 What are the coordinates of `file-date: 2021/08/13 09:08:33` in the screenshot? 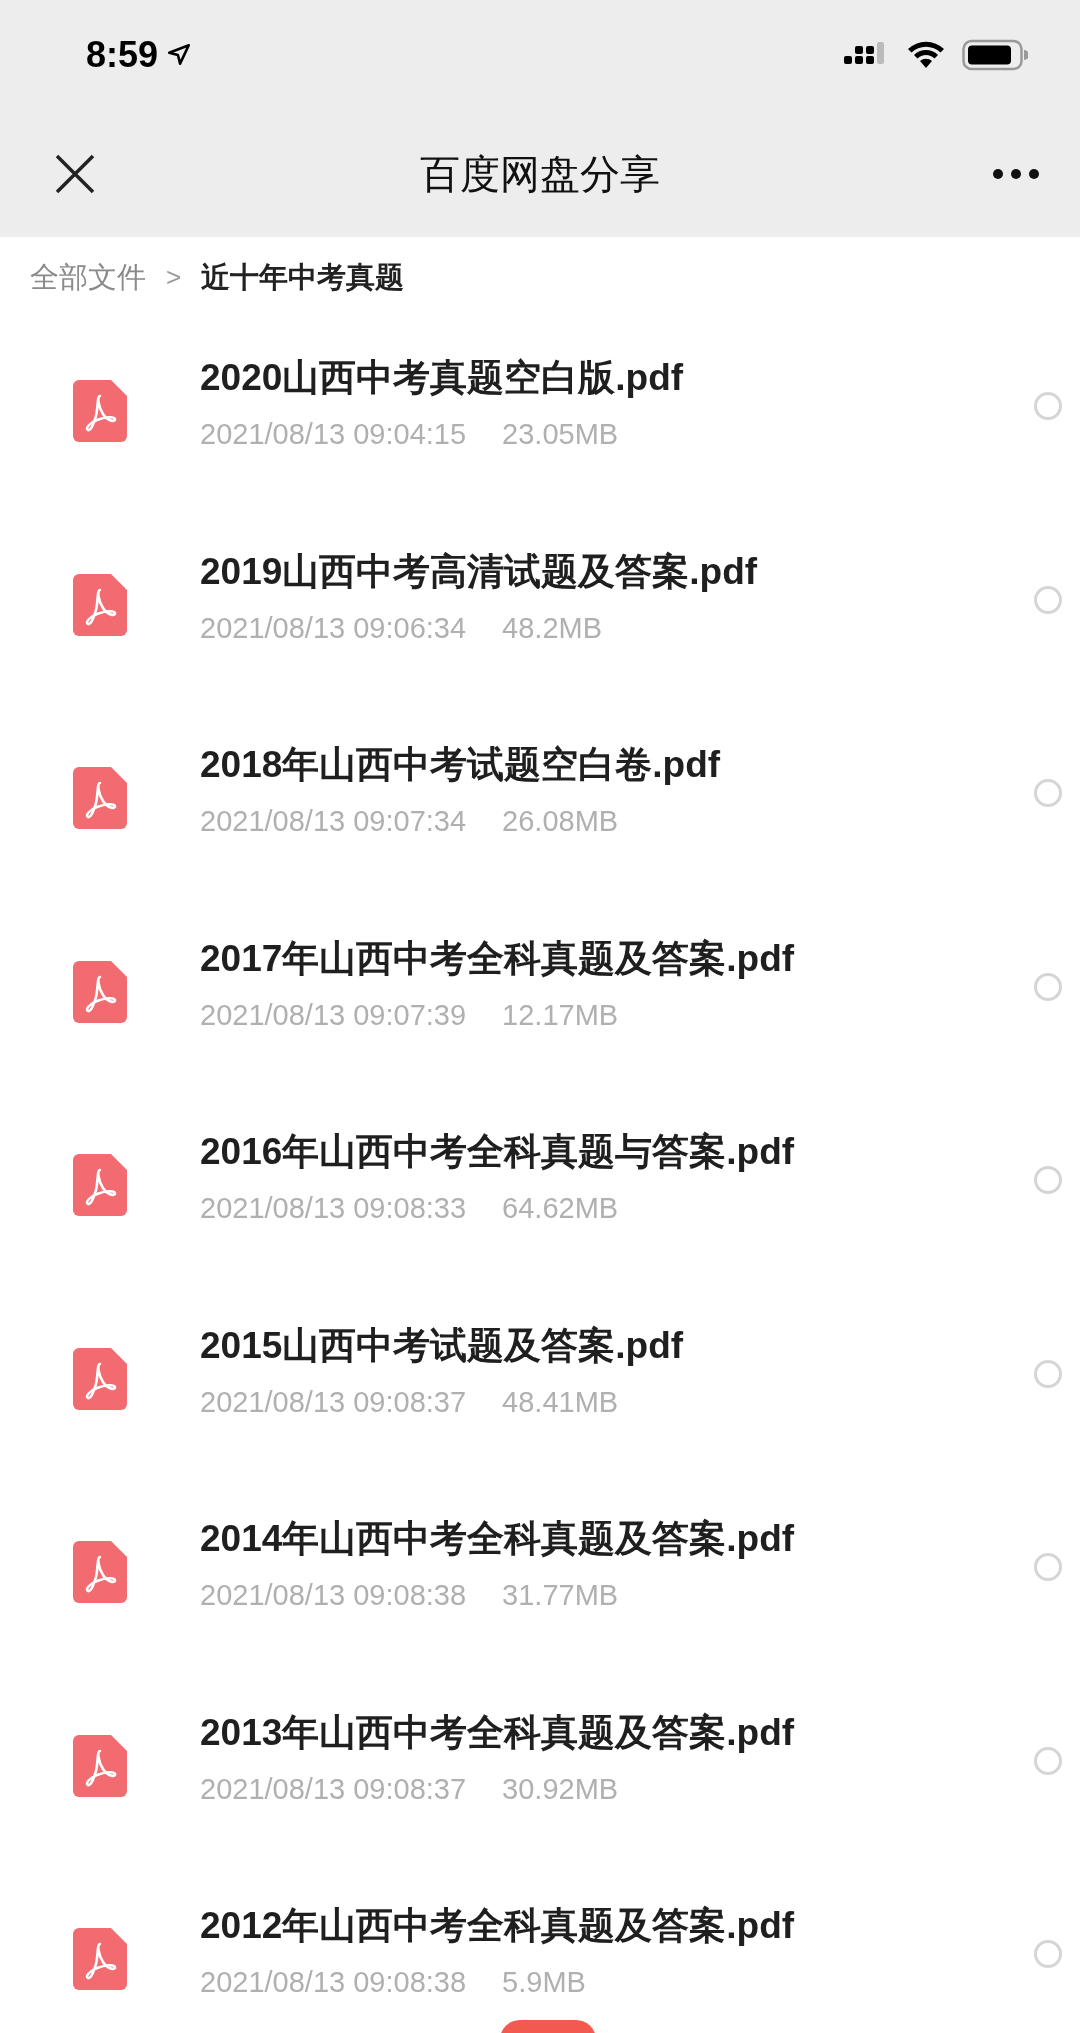 It's located at (333, 1208).